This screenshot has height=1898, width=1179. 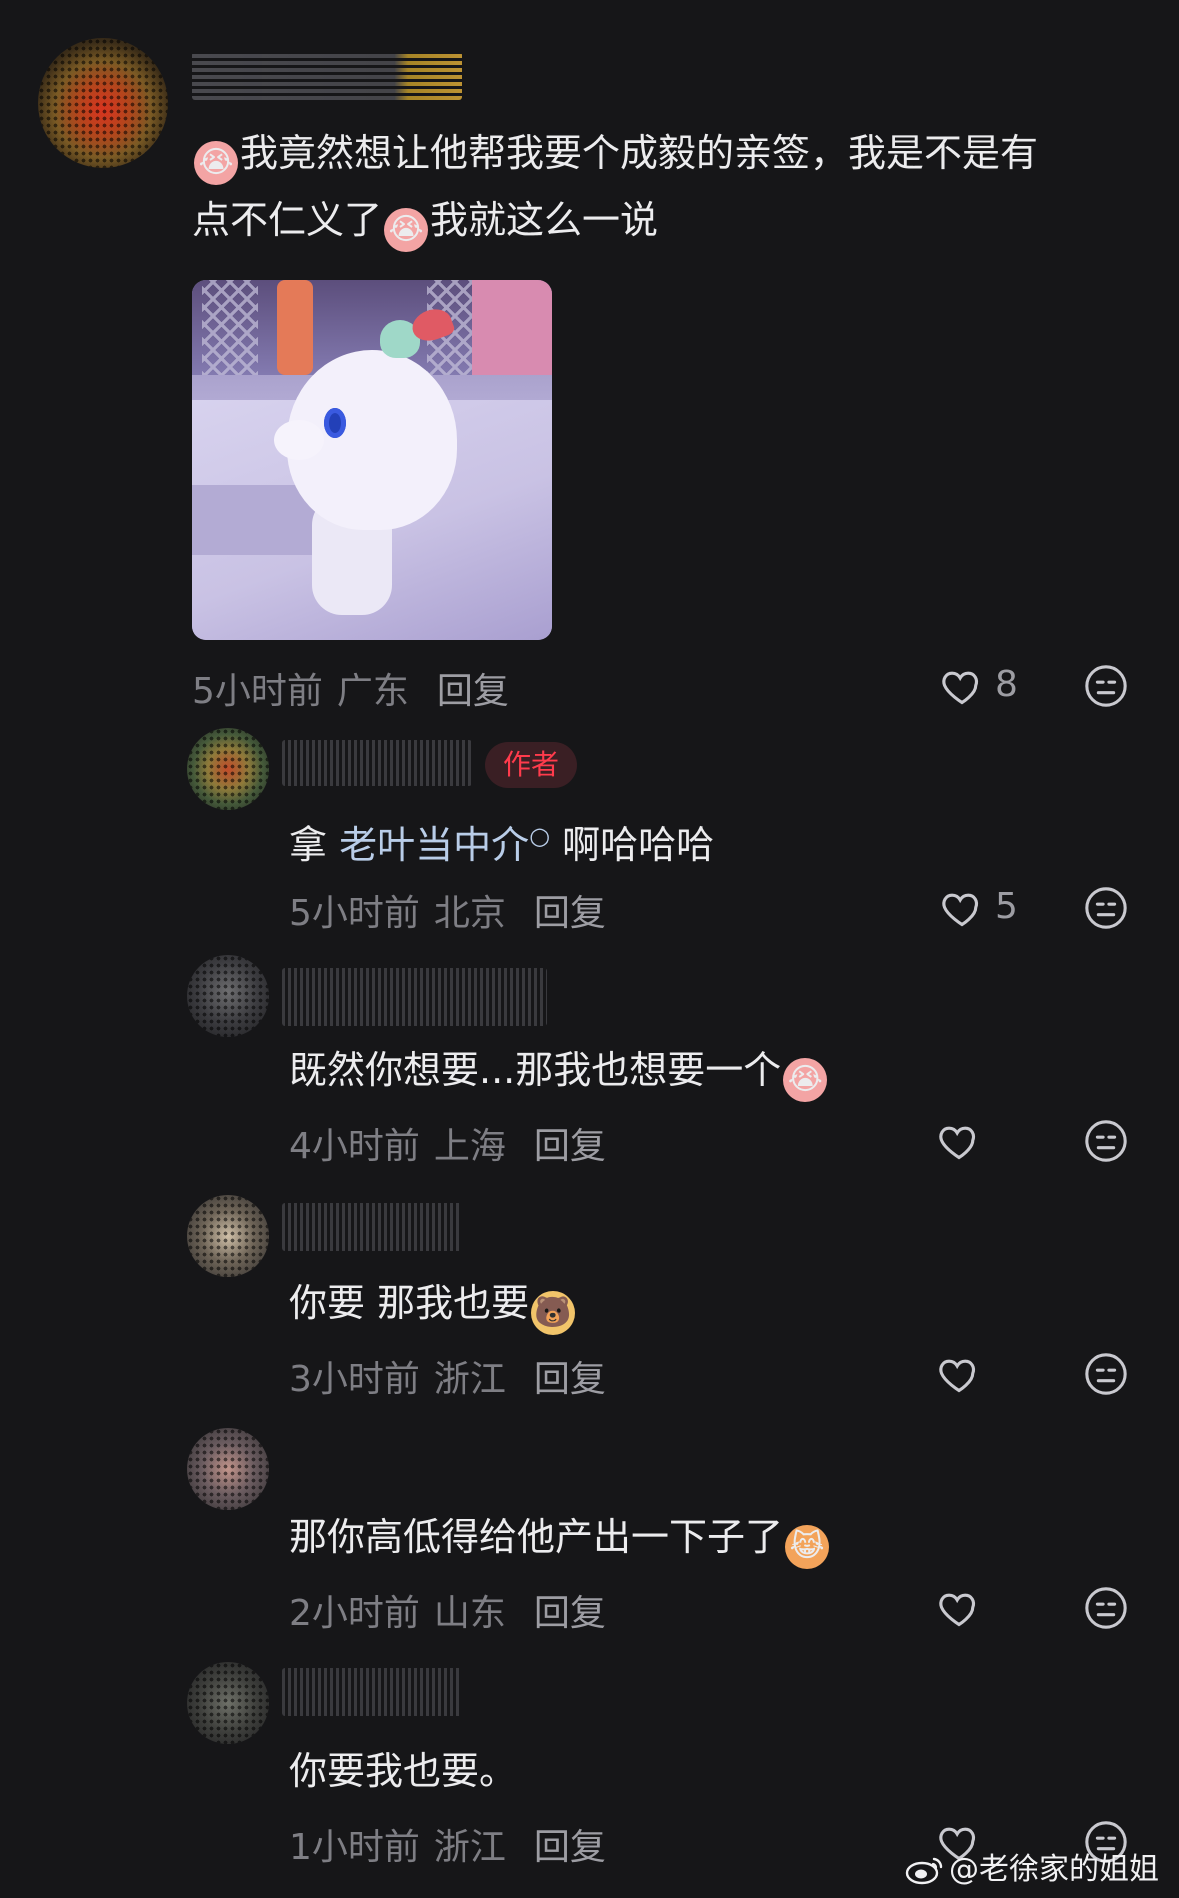 I want to click on comment-text: 拿 老叶当中介○ 啊哈哈哈, so click(x=502, y=844).